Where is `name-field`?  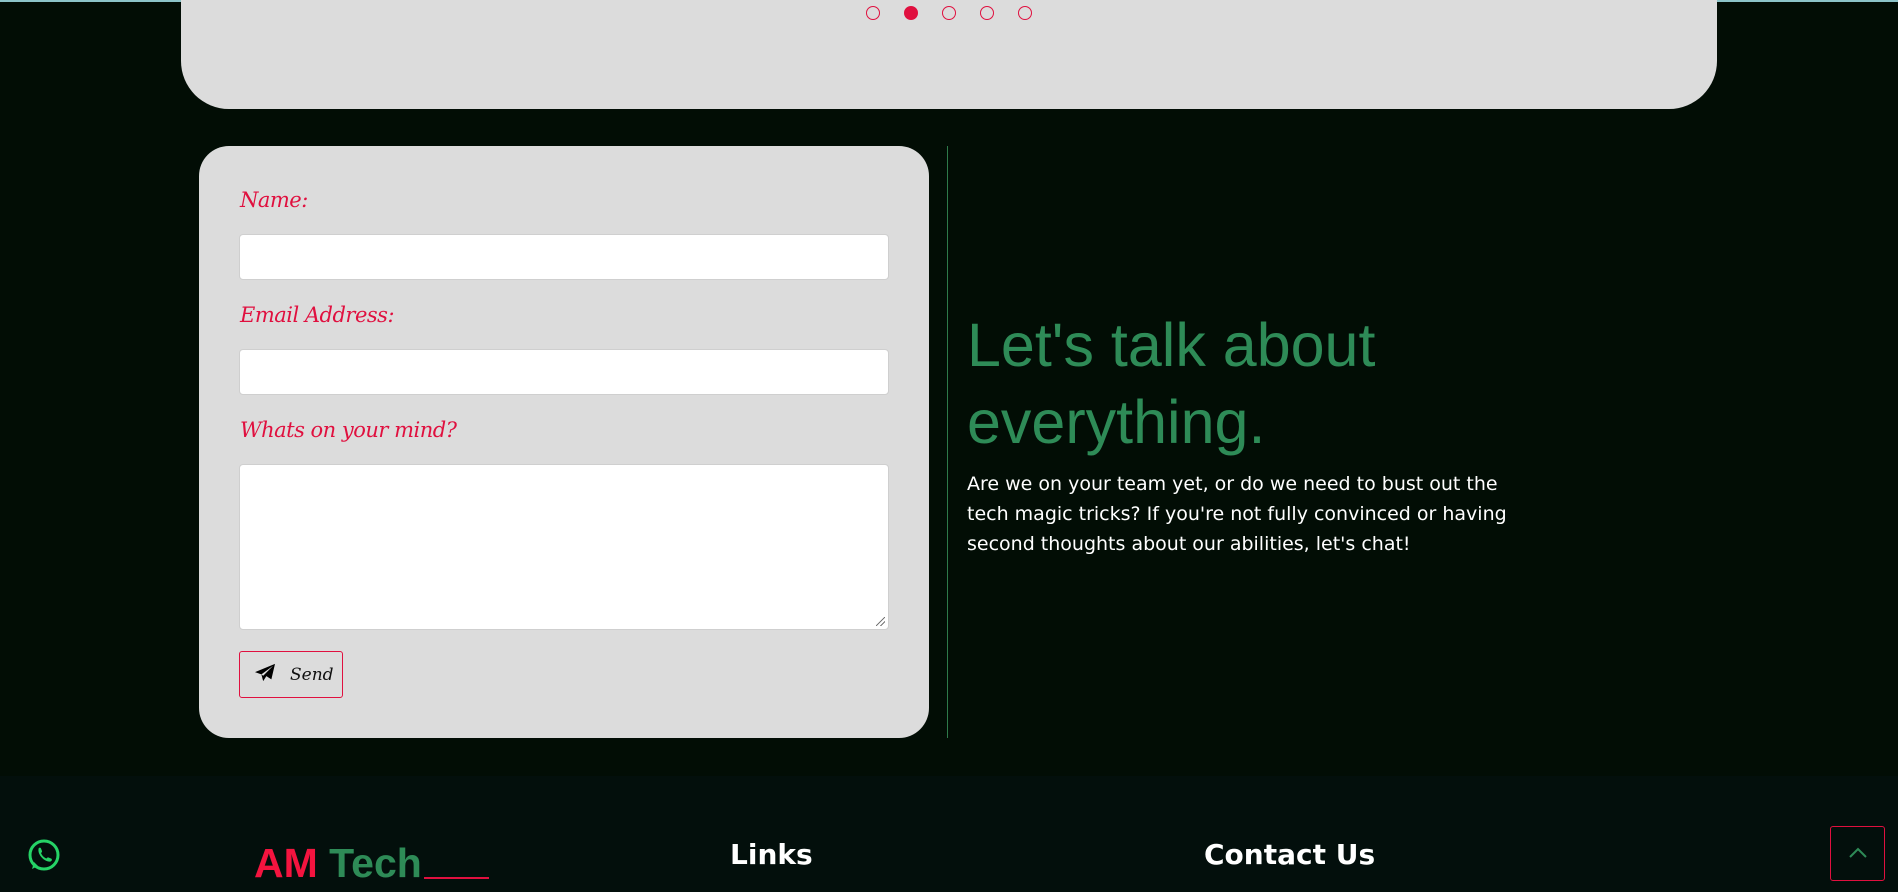 name-field is located at coordinates (564, 257).